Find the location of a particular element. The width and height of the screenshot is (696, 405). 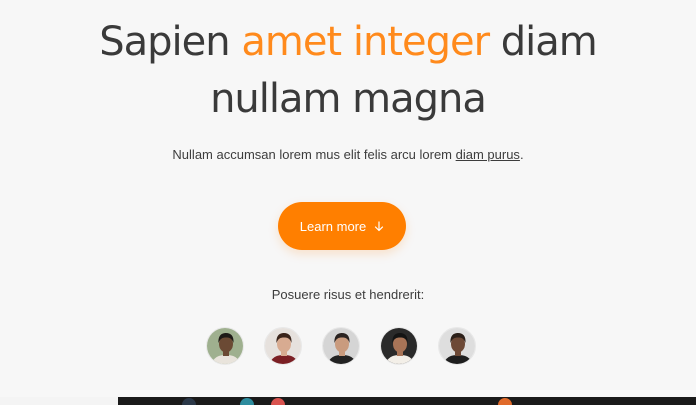

hero-title-part1: Sapien is located at coordinates (170, 42).